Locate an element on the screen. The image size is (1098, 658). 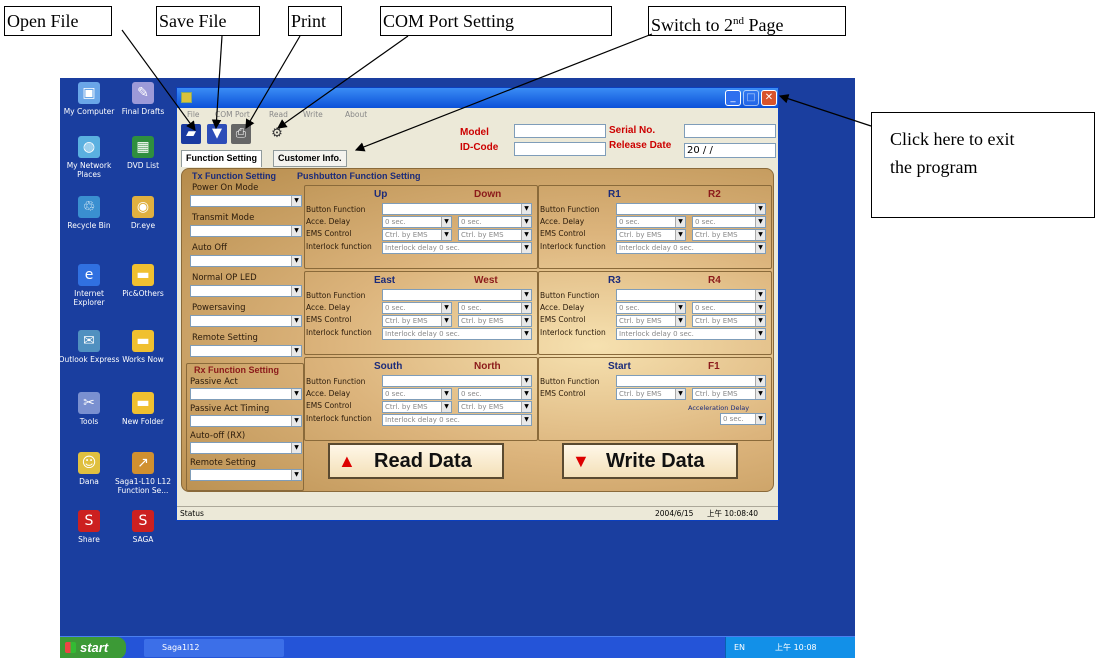
annotation-arrows is located at coordinates (496, 90).